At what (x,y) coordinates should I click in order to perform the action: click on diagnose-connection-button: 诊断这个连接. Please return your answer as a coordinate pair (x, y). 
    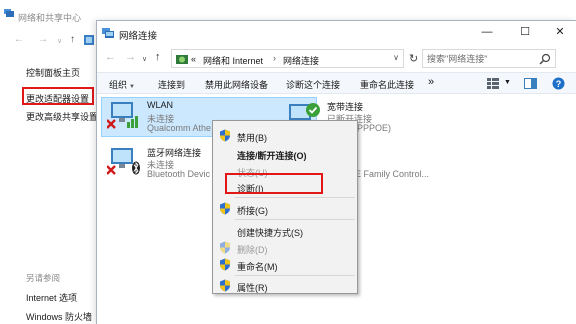
    Looking at the image, I should click on (313, 84).